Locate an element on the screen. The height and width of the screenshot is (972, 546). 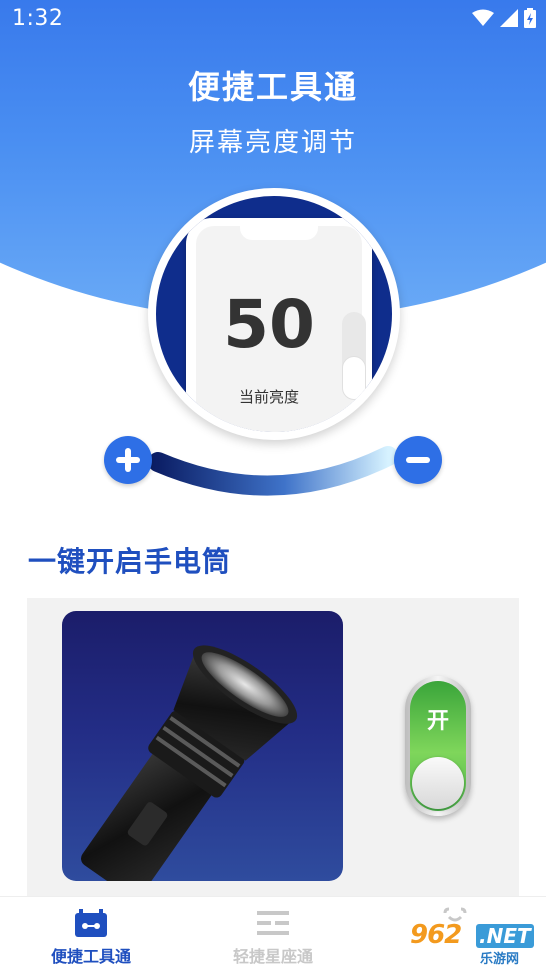
list-icon is located at coordinates (273, 923).